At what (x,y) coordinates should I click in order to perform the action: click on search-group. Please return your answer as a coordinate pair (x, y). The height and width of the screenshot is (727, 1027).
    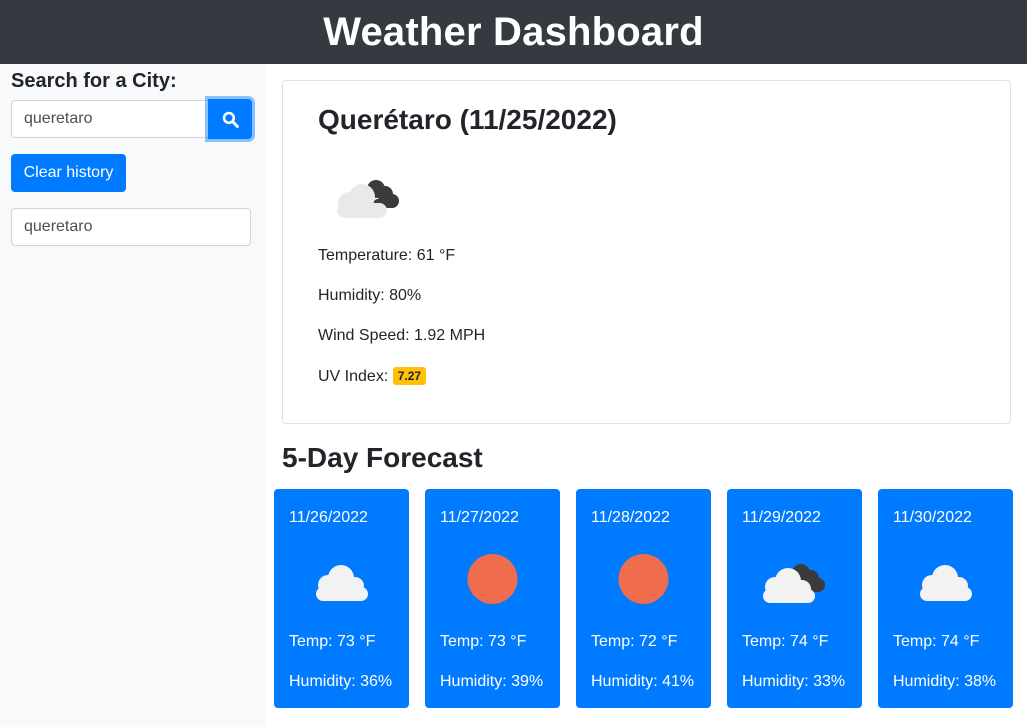
    Looking at the image, I should click on (131, 119).